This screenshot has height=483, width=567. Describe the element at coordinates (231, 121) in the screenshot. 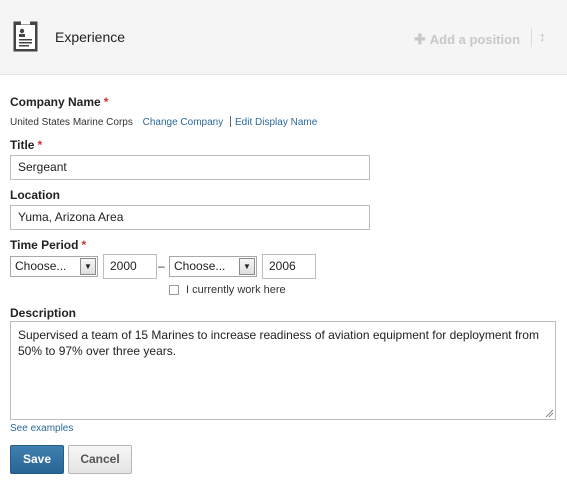

I see `link-divider` at that location.